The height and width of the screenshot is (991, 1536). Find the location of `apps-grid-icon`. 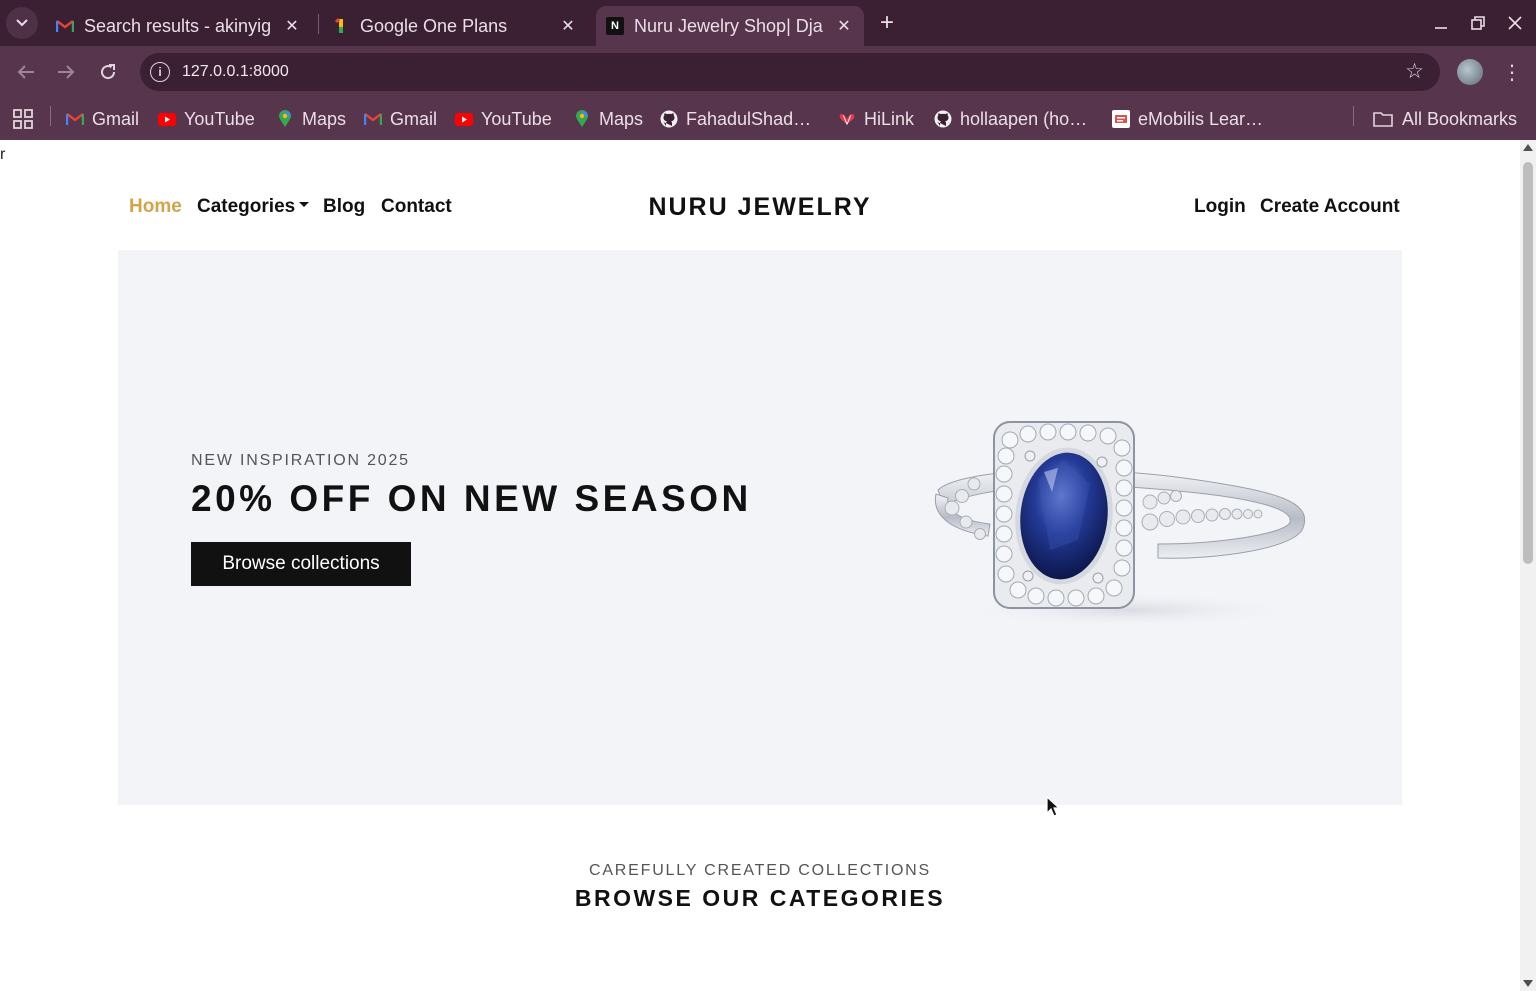

apps-grid-icon is located at coordinates (23, 119).